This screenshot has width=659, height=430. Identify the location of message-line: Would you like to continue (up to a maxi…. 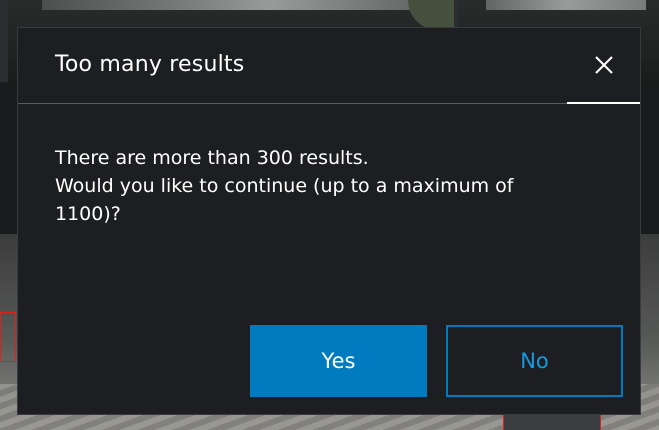
(284, 186).